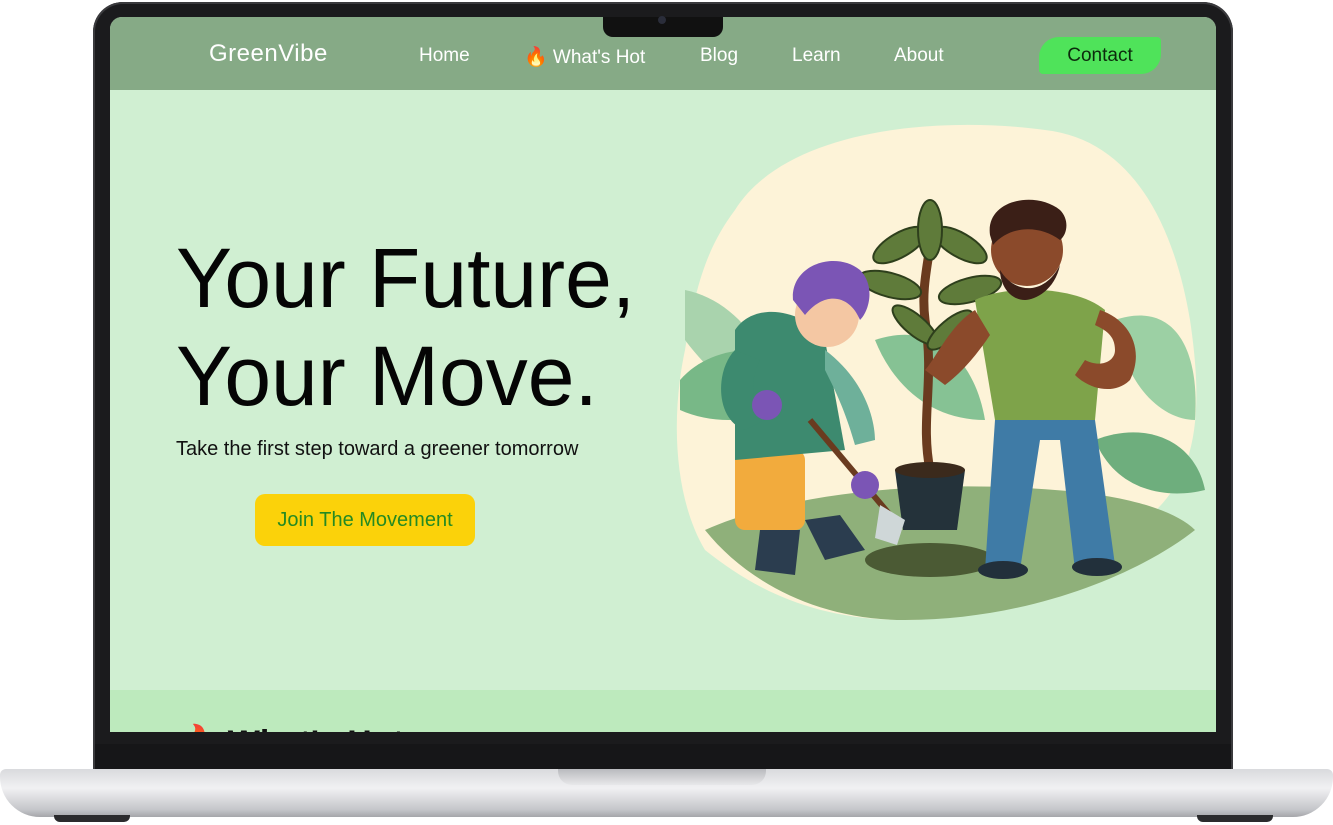 This screenshot has width=1333, height=825. I want to click on laptop-hinge, so click(663, 757).